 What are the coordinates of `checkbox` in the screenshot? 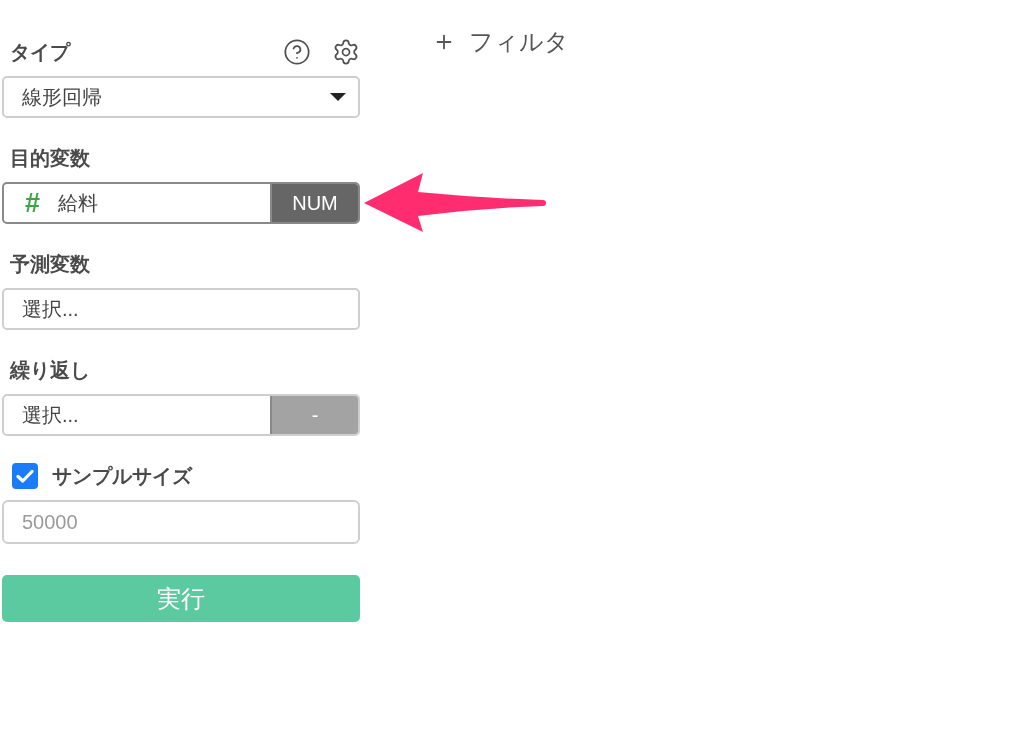 It's located at (25, 476).